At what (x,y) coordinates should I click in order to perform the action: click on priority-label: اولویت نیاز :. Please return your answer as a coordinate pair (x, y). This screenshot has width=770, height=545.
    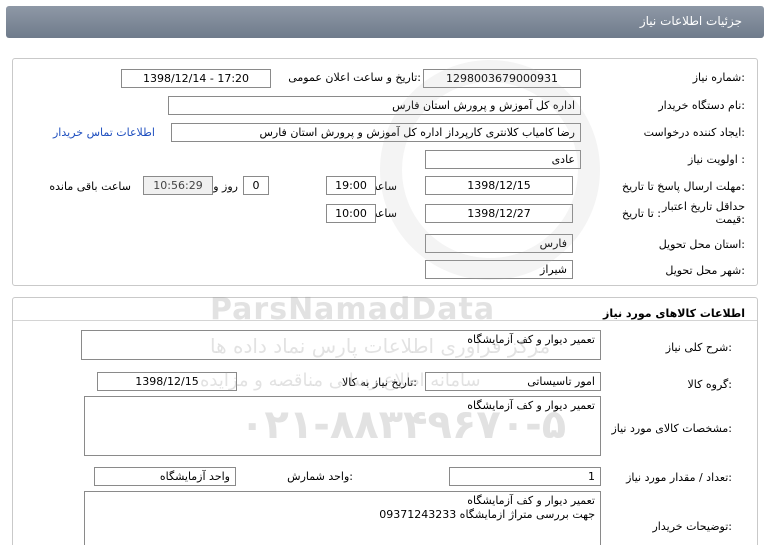
    Looking at the image, I should click on (716, 159).